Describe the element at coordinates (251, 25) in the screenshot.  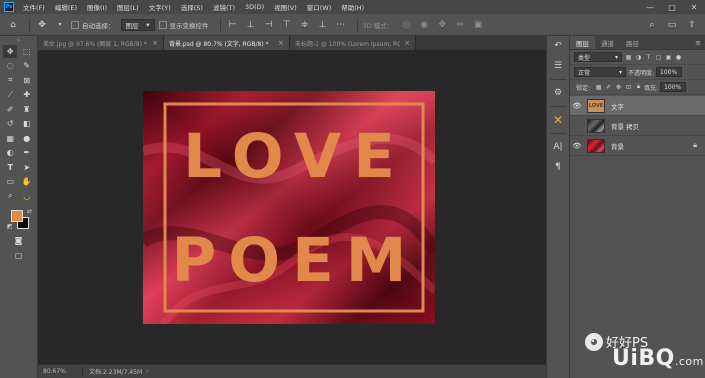
I see `align-center-icon: ⊥` at that location.